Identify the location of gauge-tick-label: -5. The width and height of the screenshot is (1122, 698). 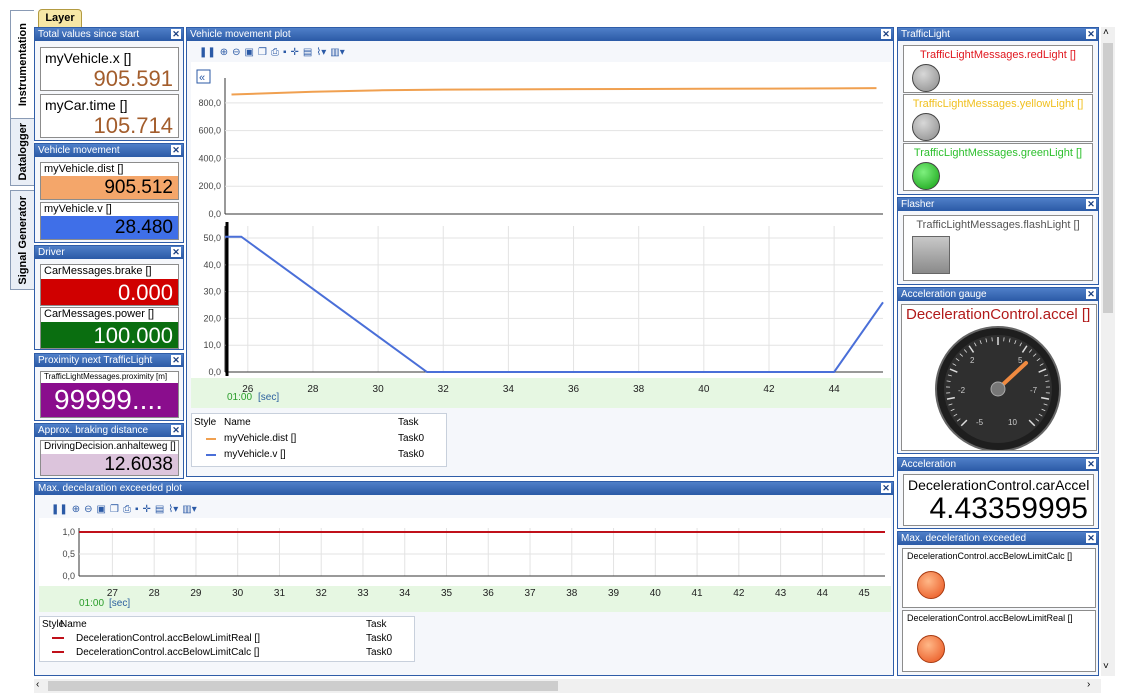
(980, 422).